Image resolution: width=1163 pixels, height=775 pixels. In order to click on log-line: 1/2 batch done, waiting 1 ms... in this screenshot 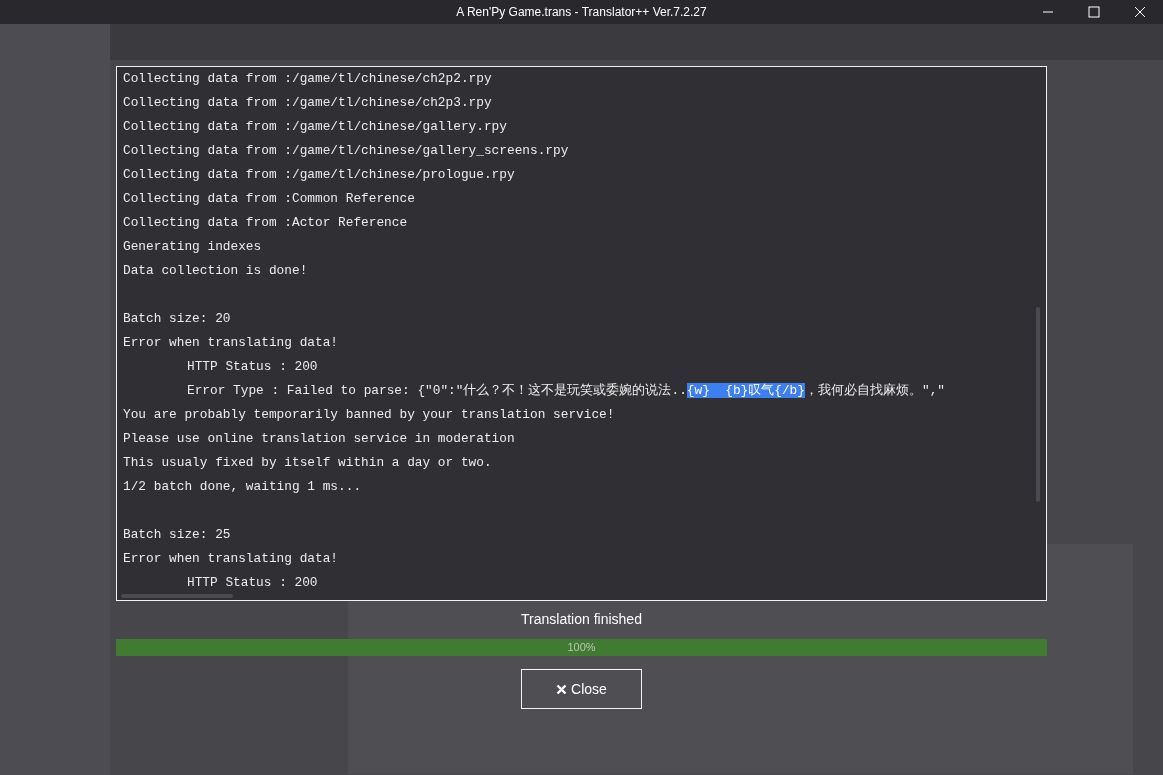, I will do `click(243, 487)`.